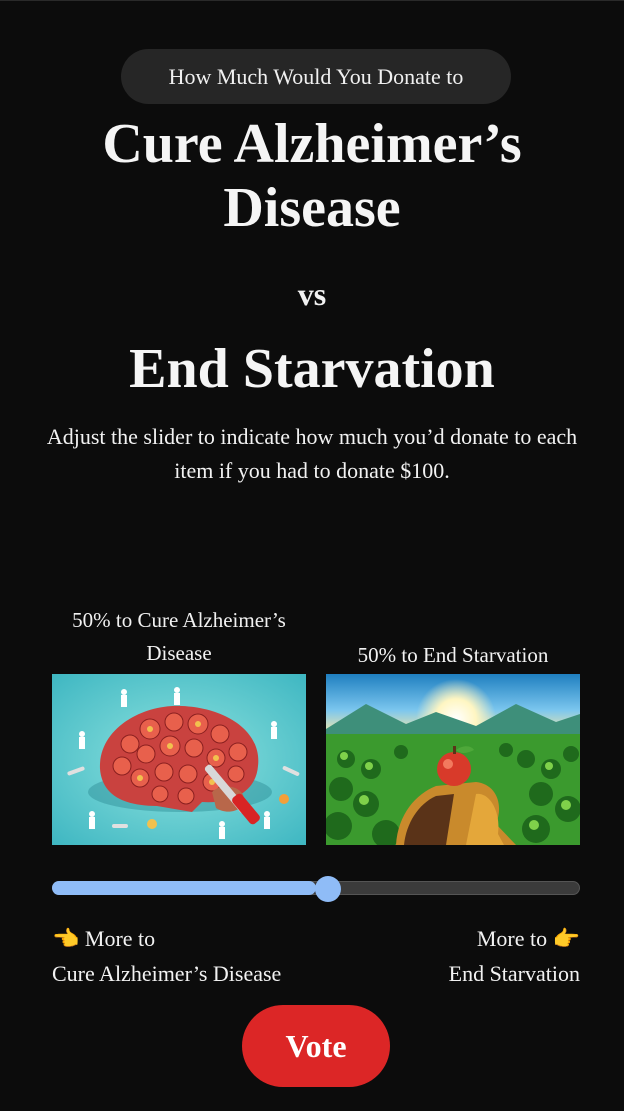  What do you see at coordinates (514, 956) in the screenshot?
I see `more-to-option-b: More to 👉 End Starvation` at bounding box center [514, 956].